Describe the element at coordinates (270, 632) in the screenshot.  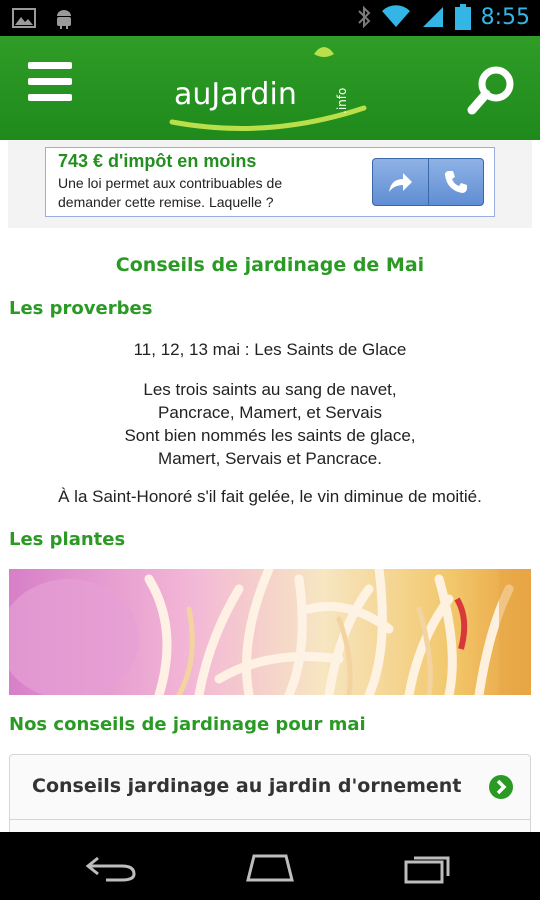
I see `peony-flower-image` at that location.